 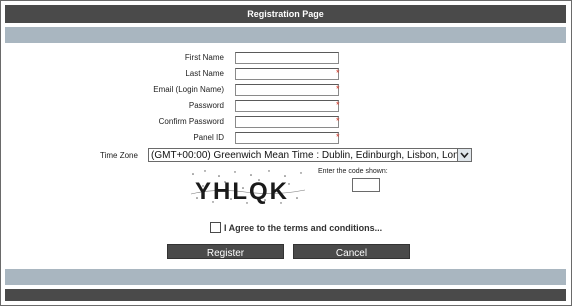 What do you see at coordinates (188, 89) in the screenshot?
I see `email-label: Email (Login Name)` at bounding box center [188, 89].